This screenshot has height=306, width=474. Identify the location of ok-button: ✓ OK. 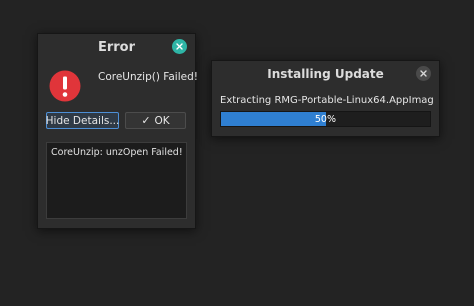
(155, 120).